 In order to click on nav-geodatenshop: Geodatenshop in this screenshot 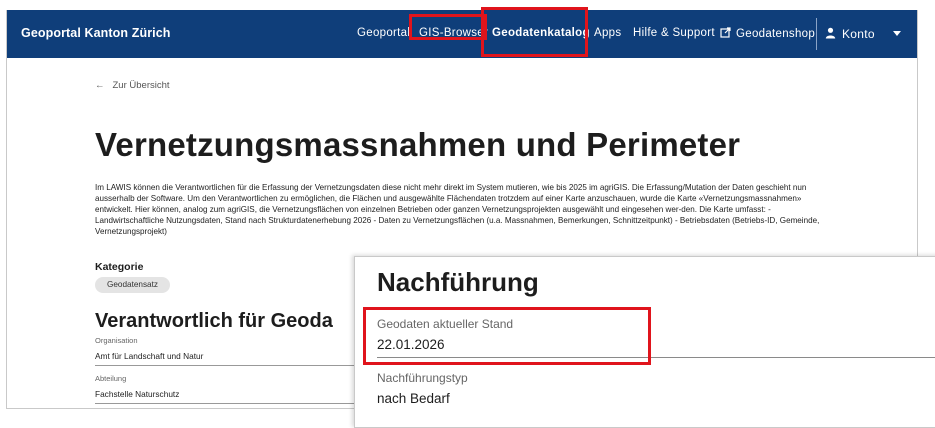, I will do `click(767, 33)`.